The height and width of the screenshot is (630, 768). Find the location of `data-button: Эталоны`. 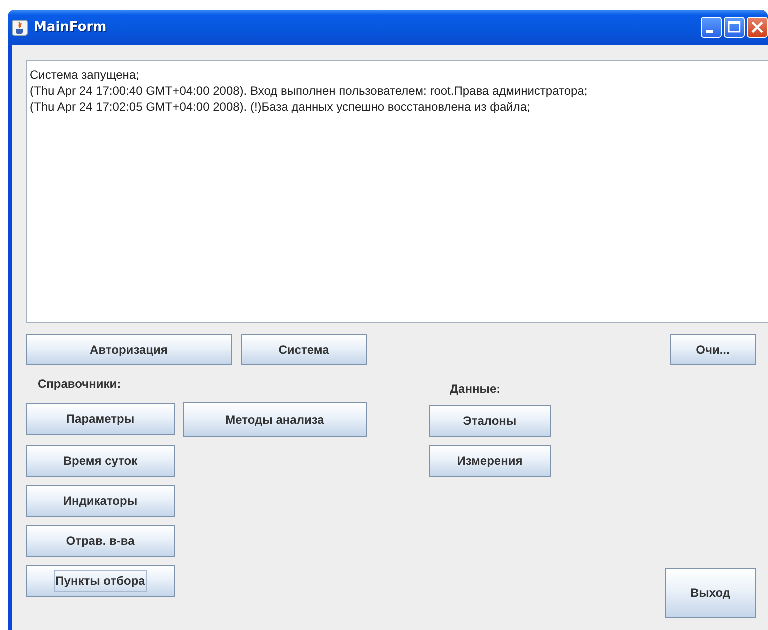

data-button: Эталоны is located at coordinates (490, 421).